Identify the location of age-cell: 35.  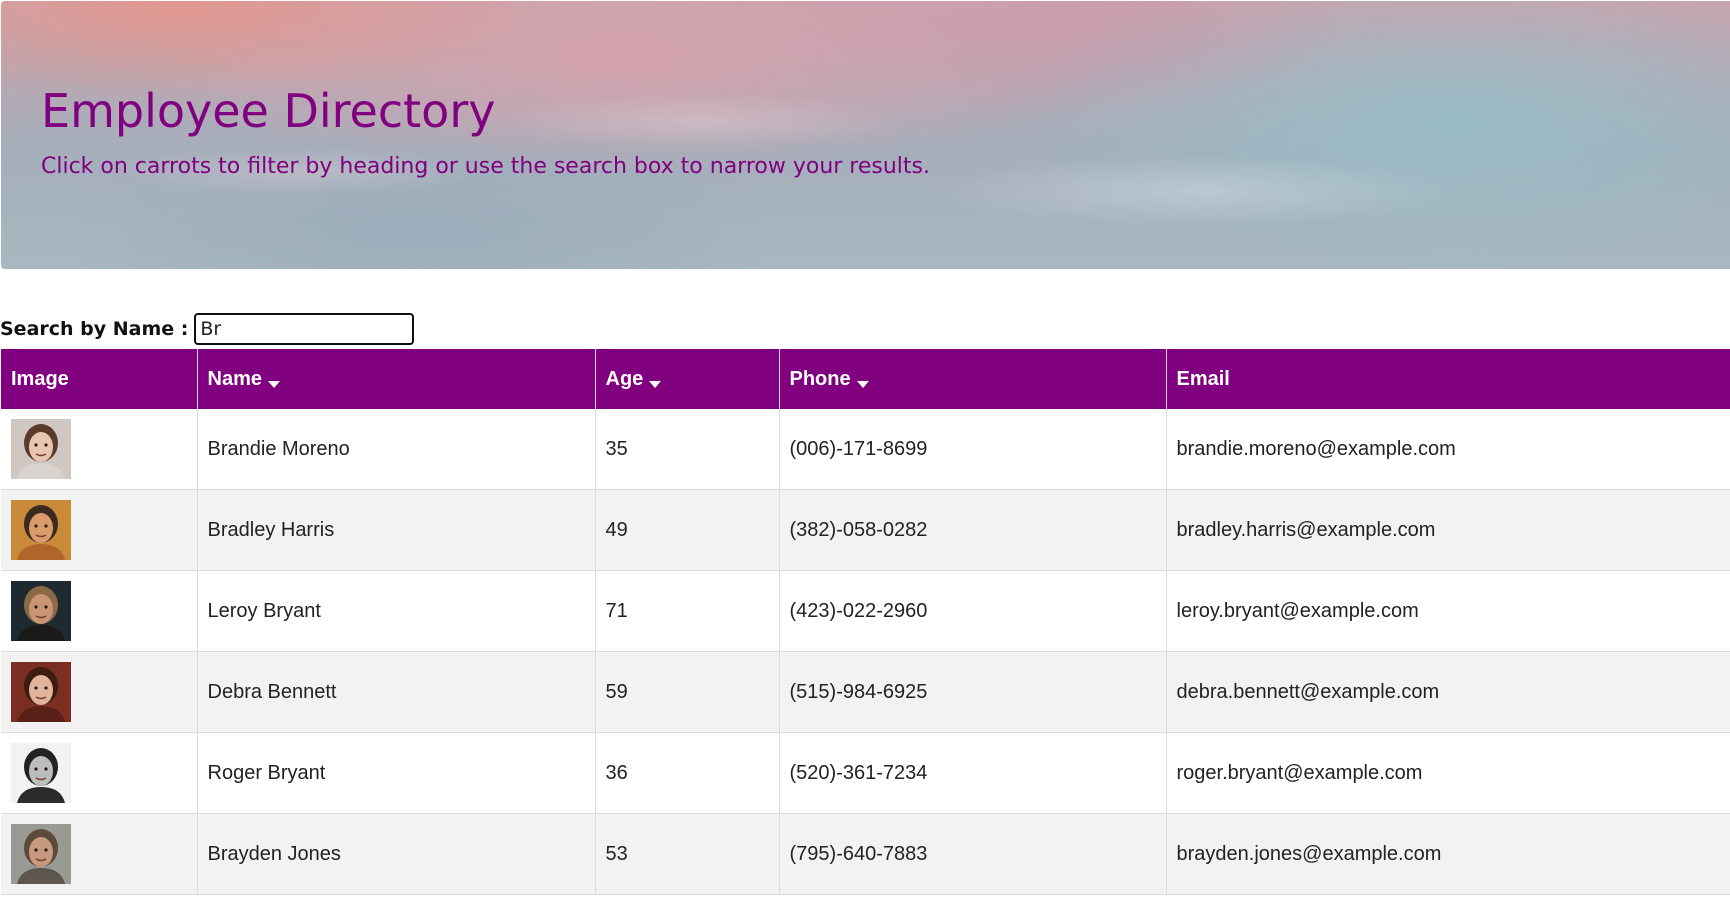
(687, 449).